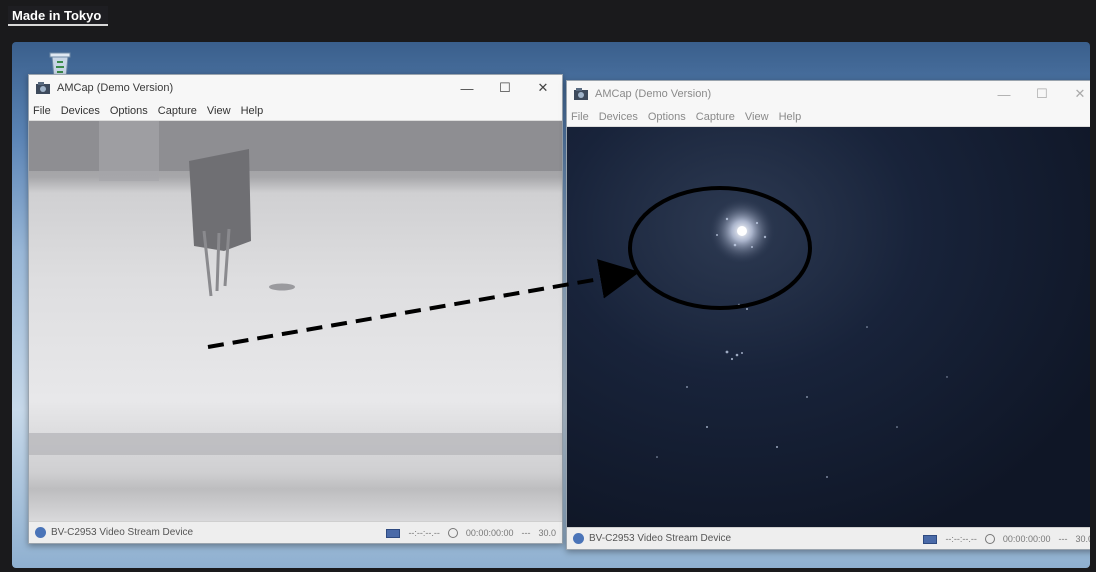 This screenshot has height=572, width=1096. Describe the element at coordinates (58, 16) in the screenshot. I see `made-in-tokyo-watermark: Made in Tokyo` at that location.